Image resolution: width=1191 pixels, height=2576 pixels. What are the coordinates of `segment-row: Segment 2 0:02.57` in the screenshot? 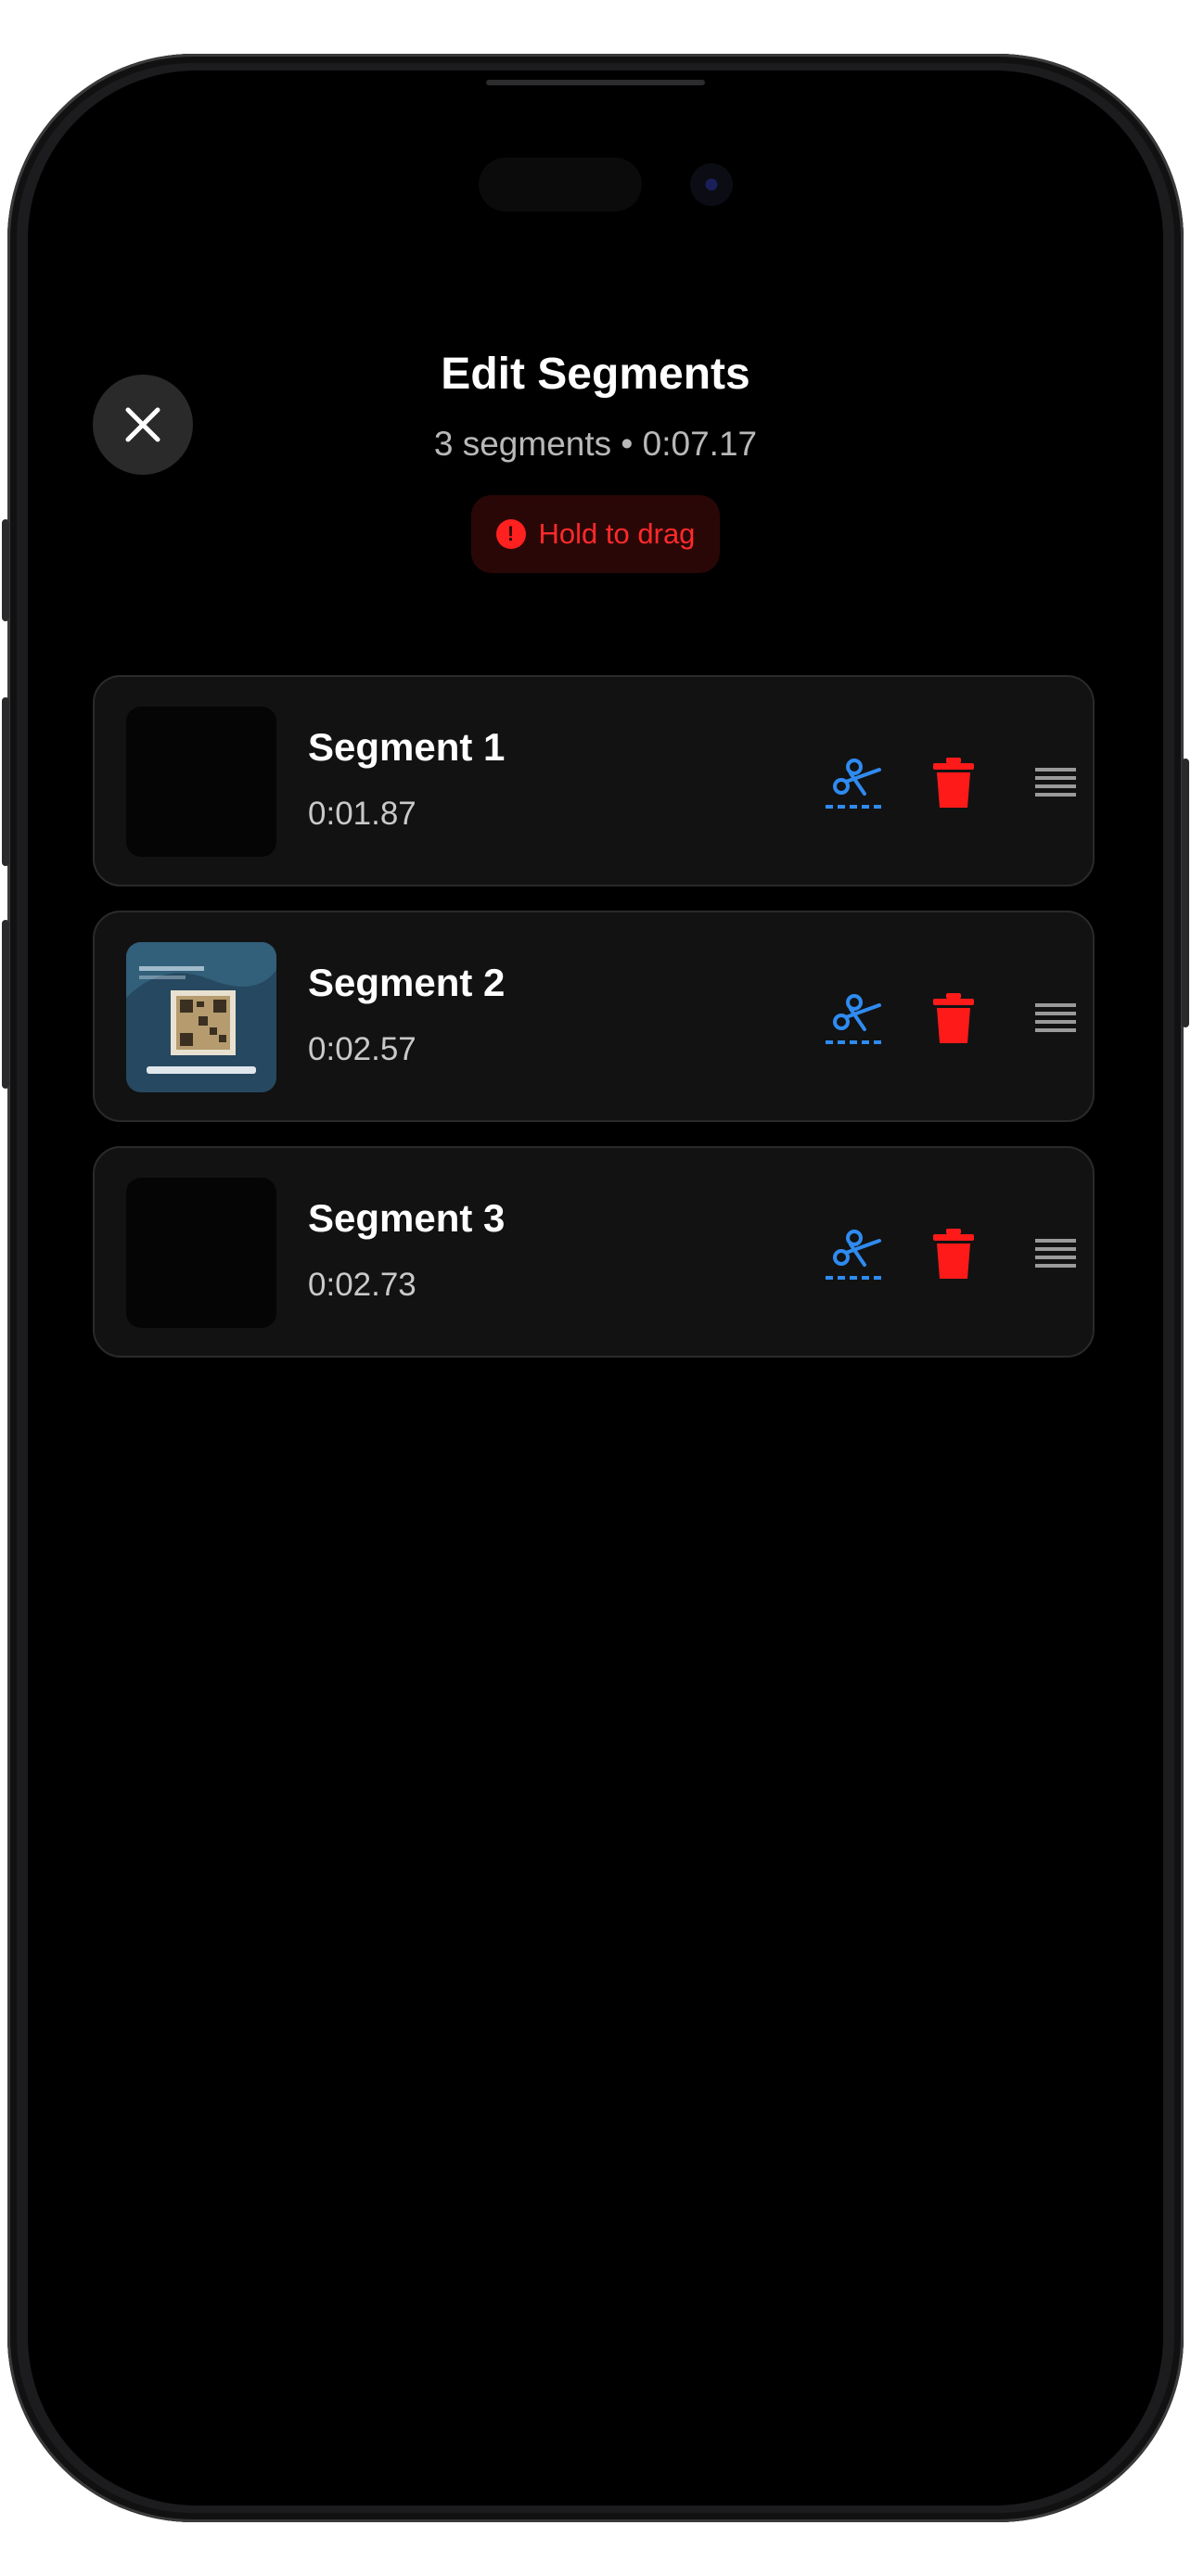 It's located at (594, 1017).